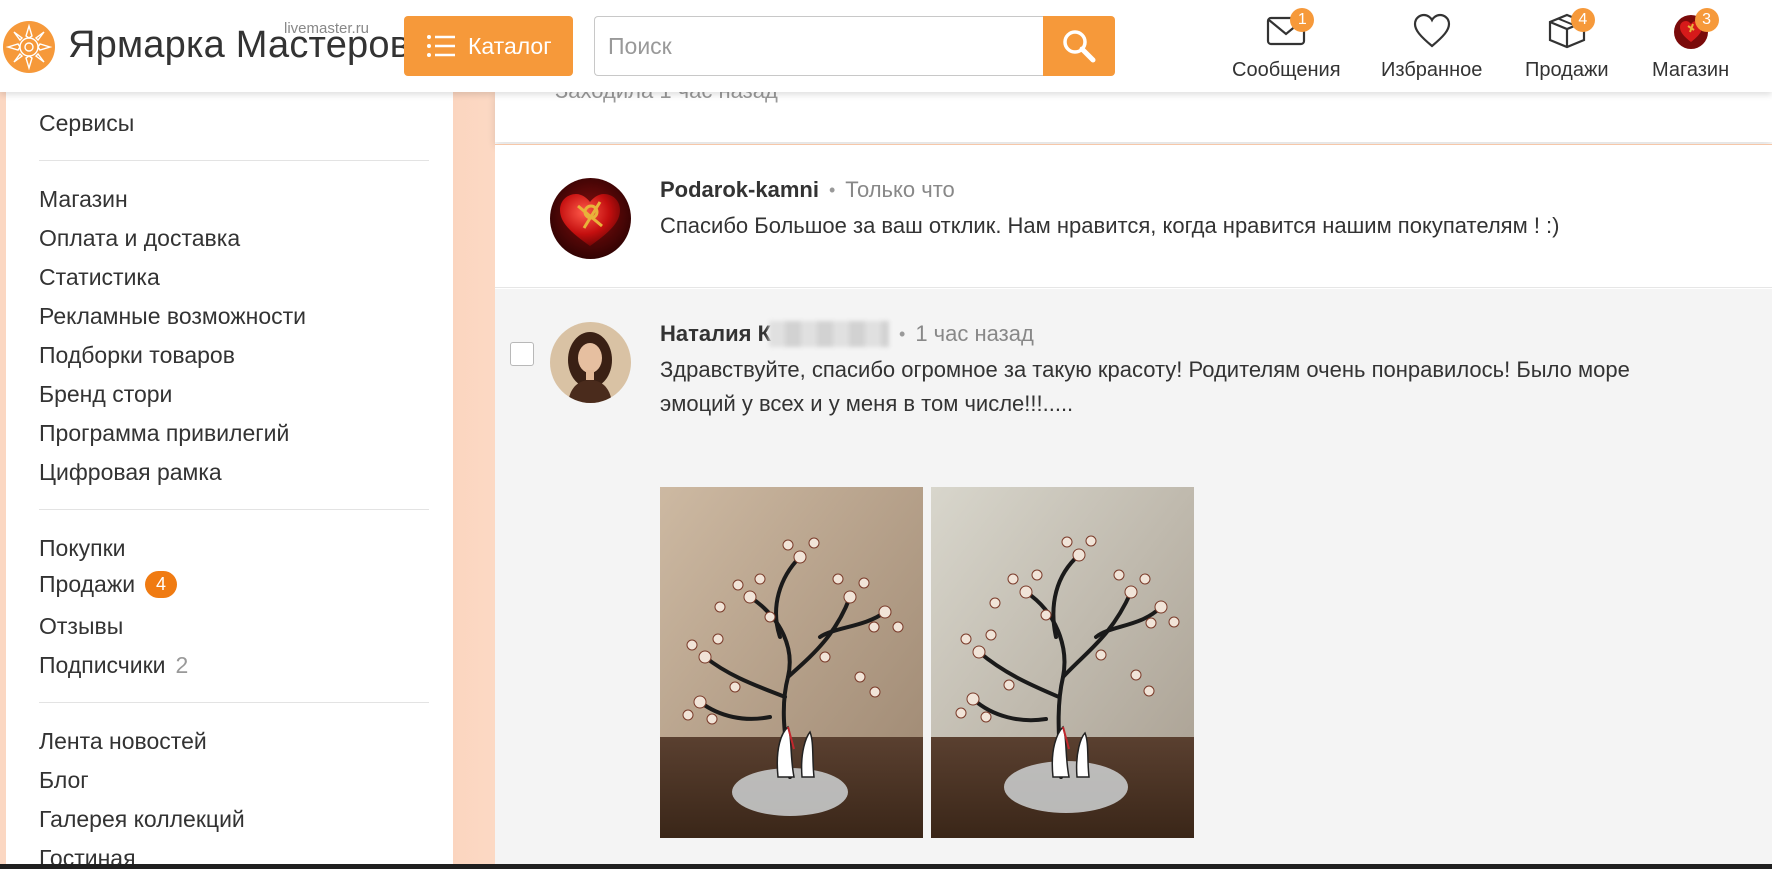 The height and width of the screenshot is (869, 1772). What do you see at coordinates (1691, 45) in the screenshot?
I see `nav-shop: 3 Магазин` at bounding box center [1691, 45].